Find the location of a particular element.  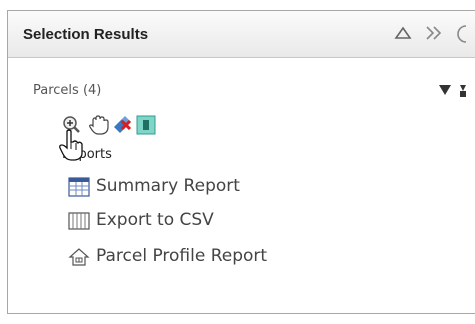

pan-hand-icon is located at coordinates (99, 127).